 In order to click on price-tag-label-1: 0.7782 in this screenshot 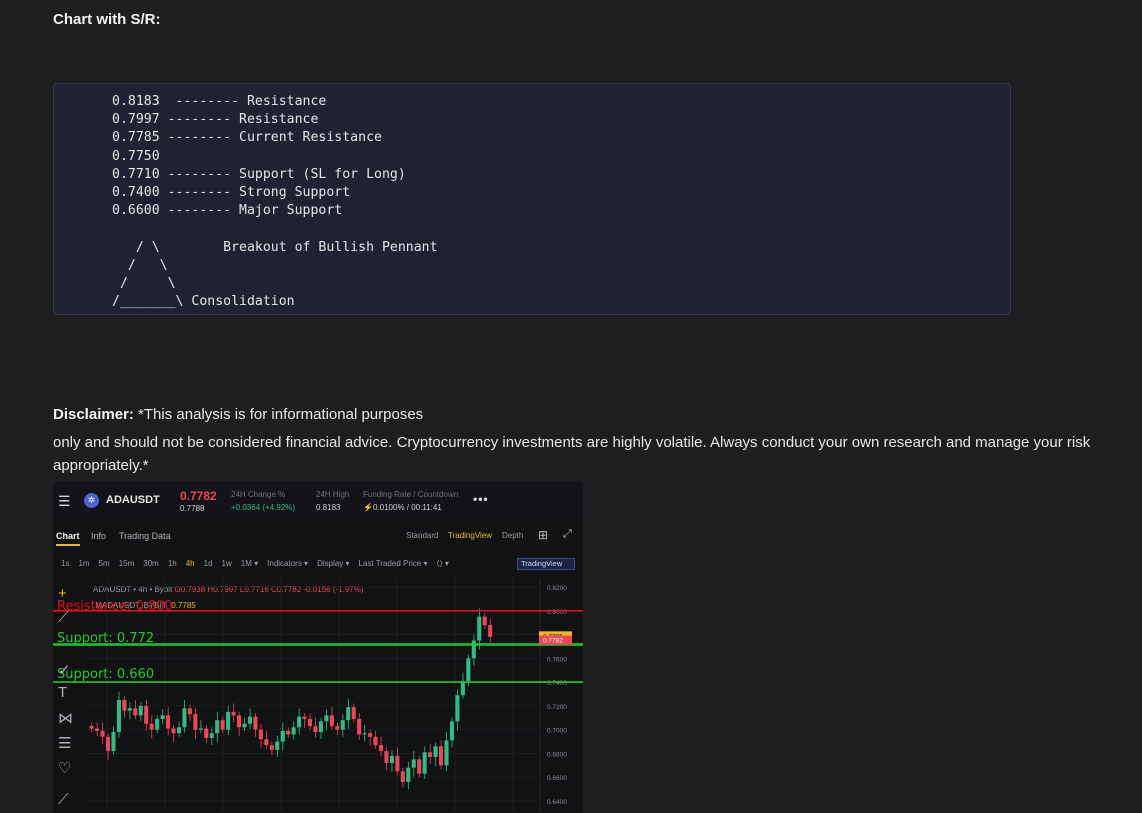, I will do `click(553, 641)`.